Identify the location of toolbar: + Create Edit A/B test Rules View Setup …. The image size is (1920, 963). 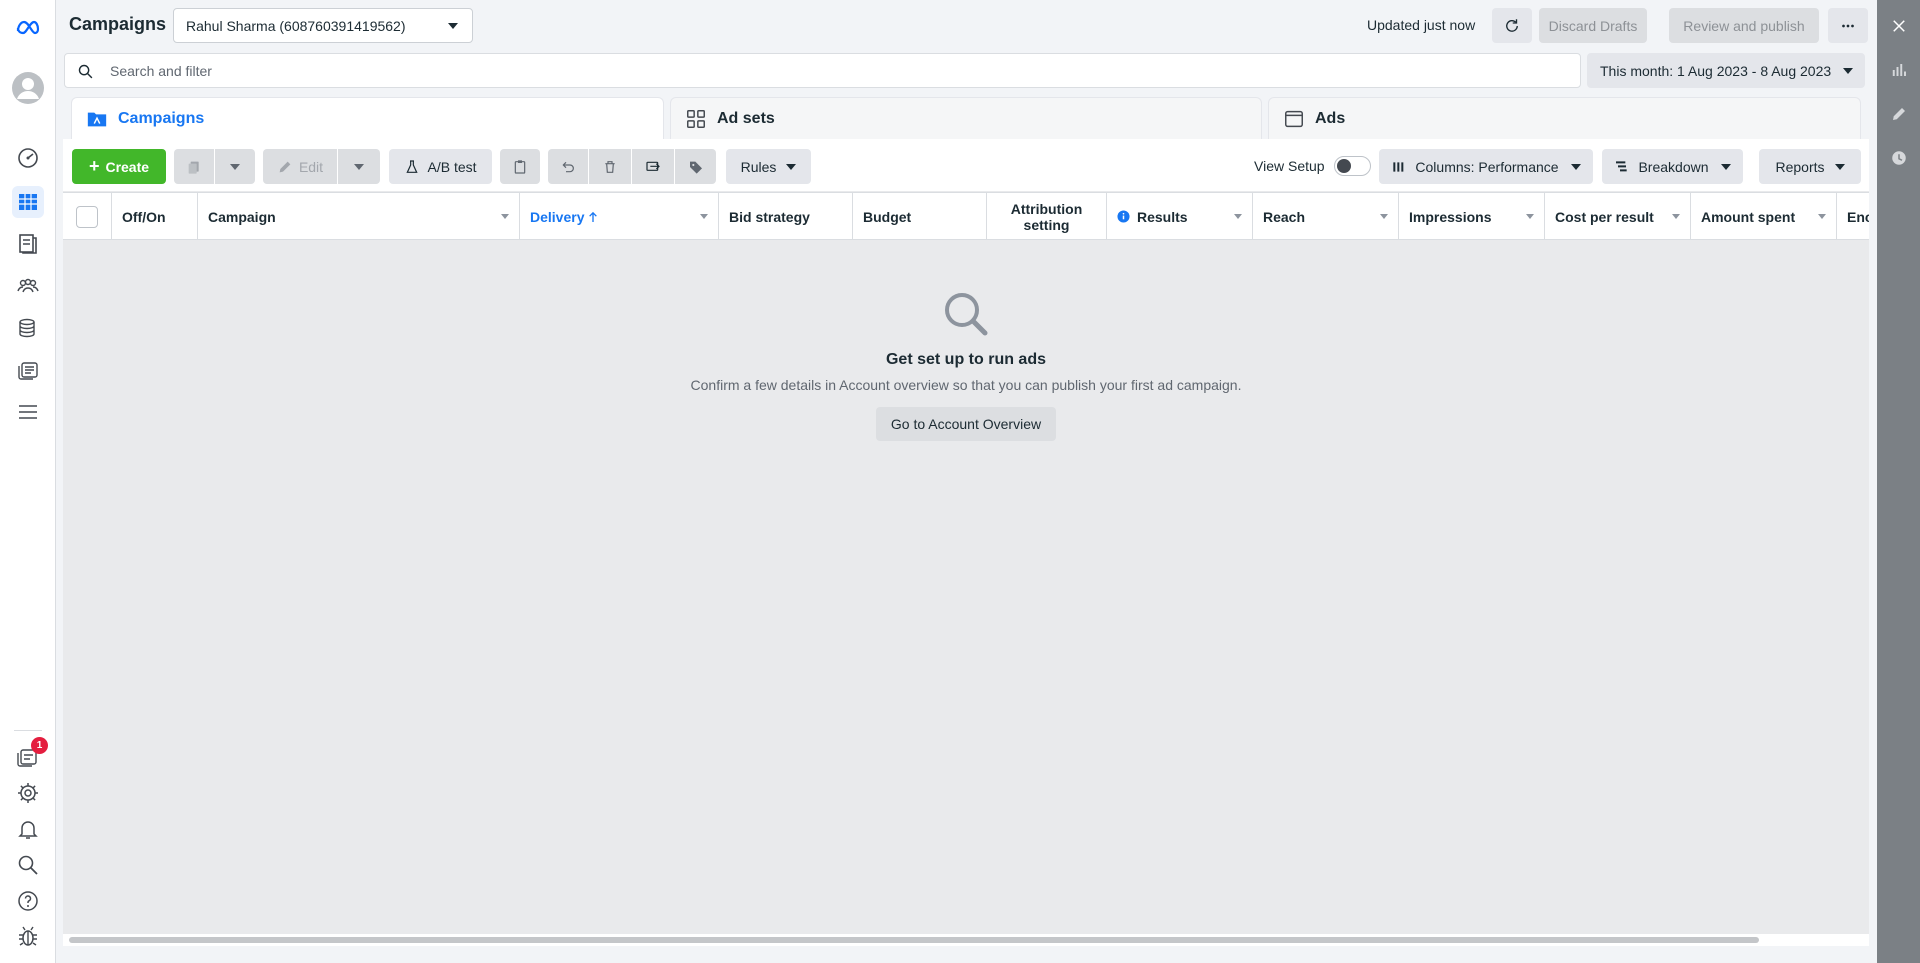
(966, 165).